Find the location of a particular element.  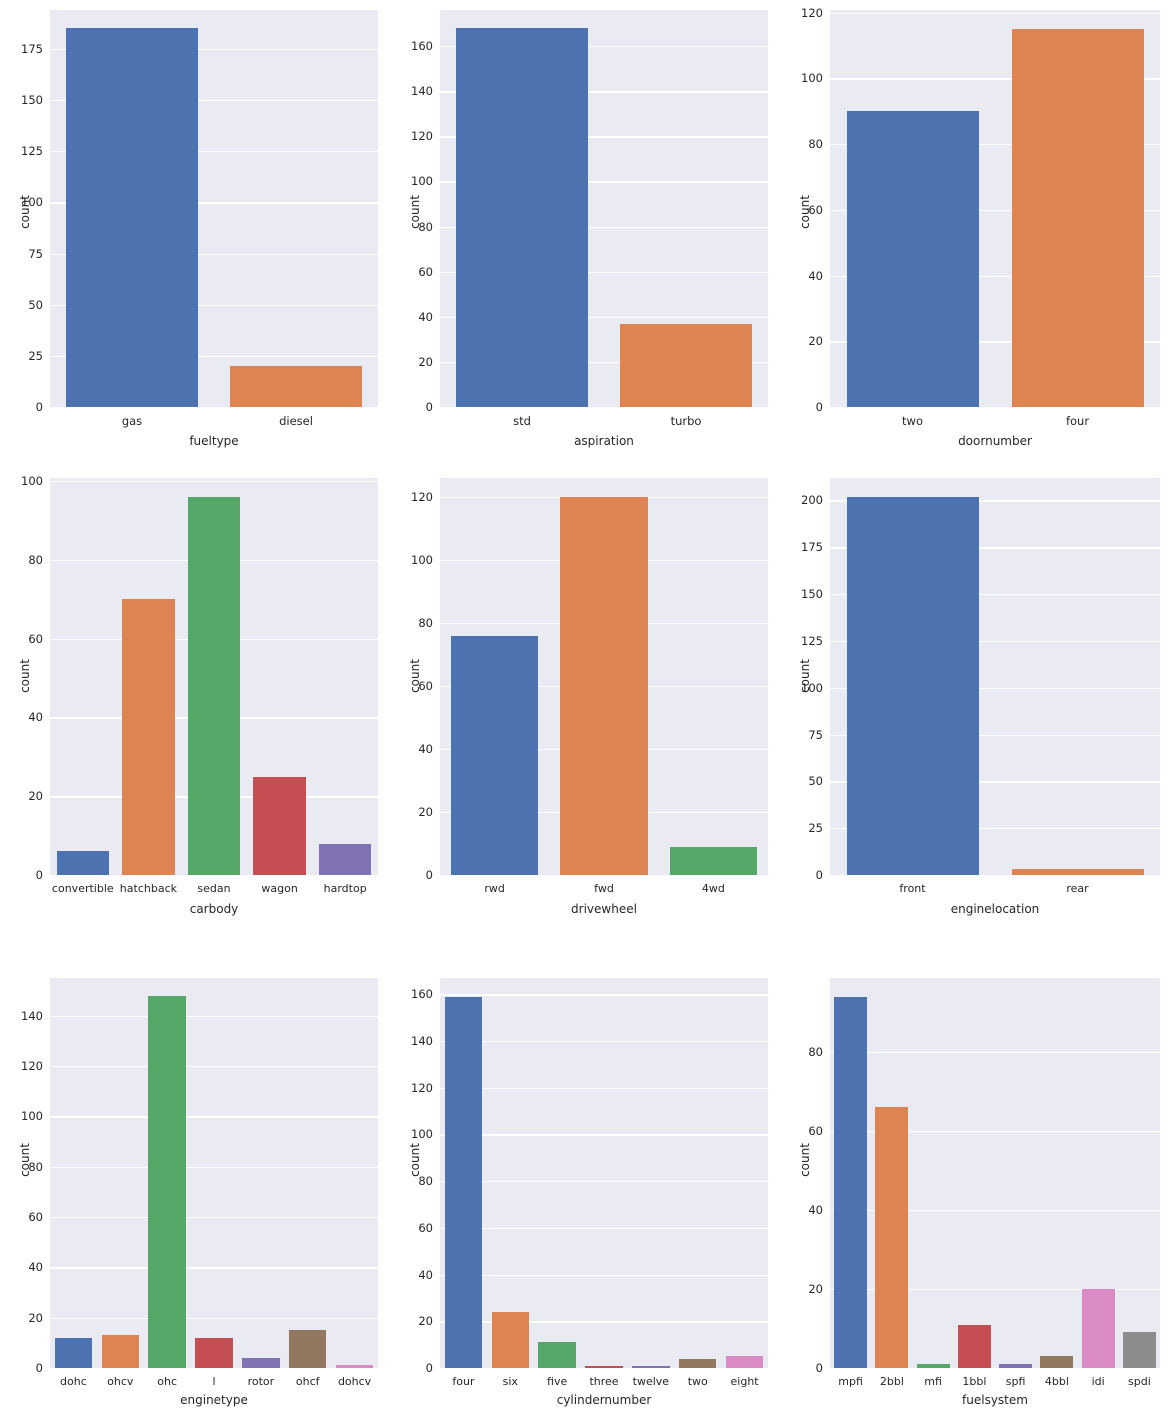

x-tick-label: dohcv is located at coordinates (354, 1381).